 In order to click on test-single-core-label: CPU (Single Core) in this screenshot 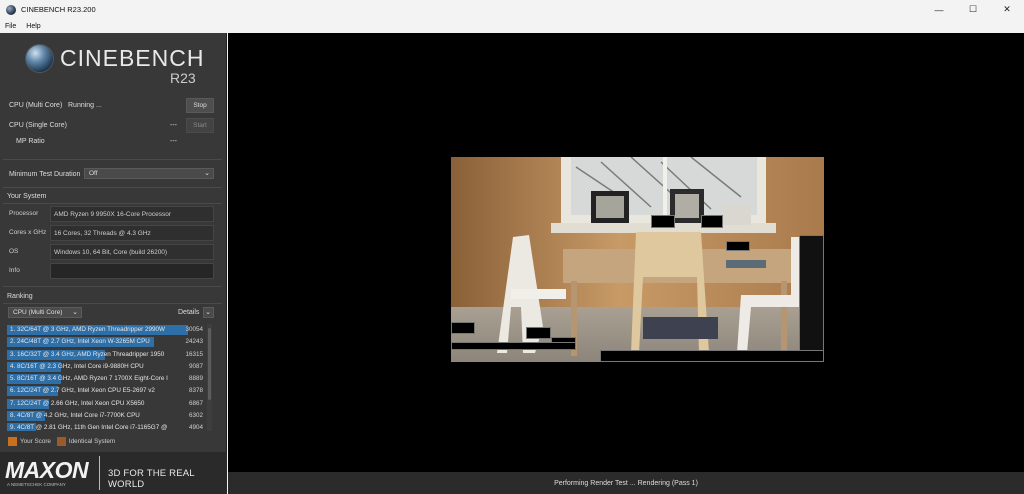, I will do `click(38, 125)`.